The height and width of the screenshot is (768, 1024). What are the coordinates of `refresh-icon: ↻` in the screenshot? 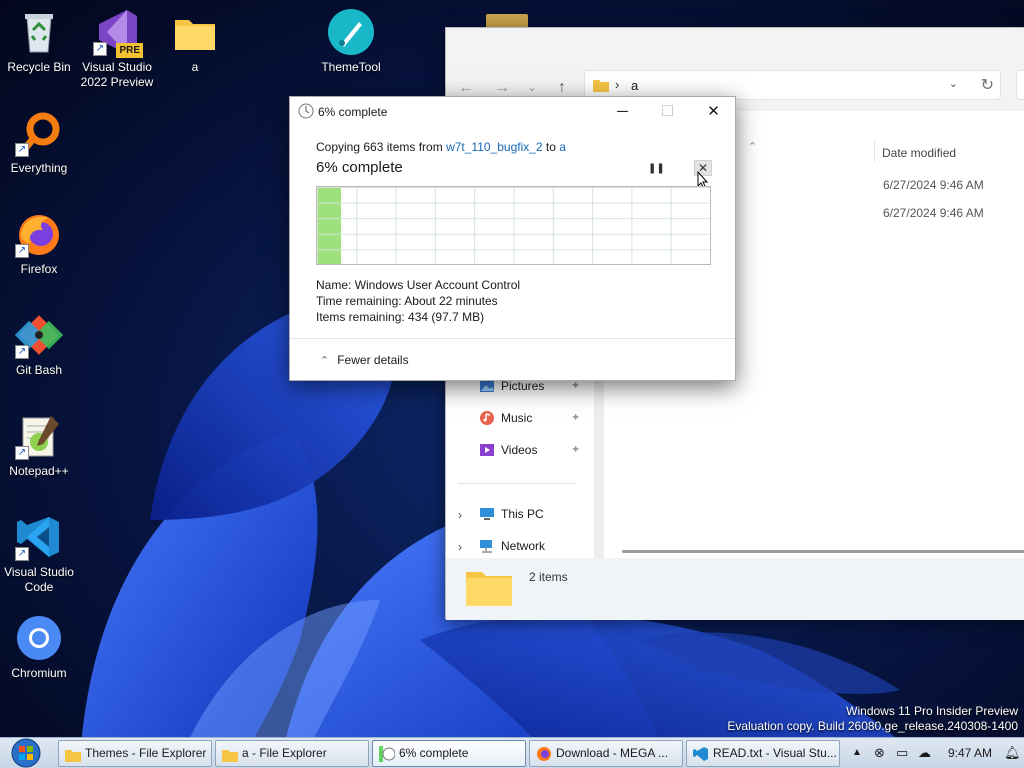 It's located at (987, 85).